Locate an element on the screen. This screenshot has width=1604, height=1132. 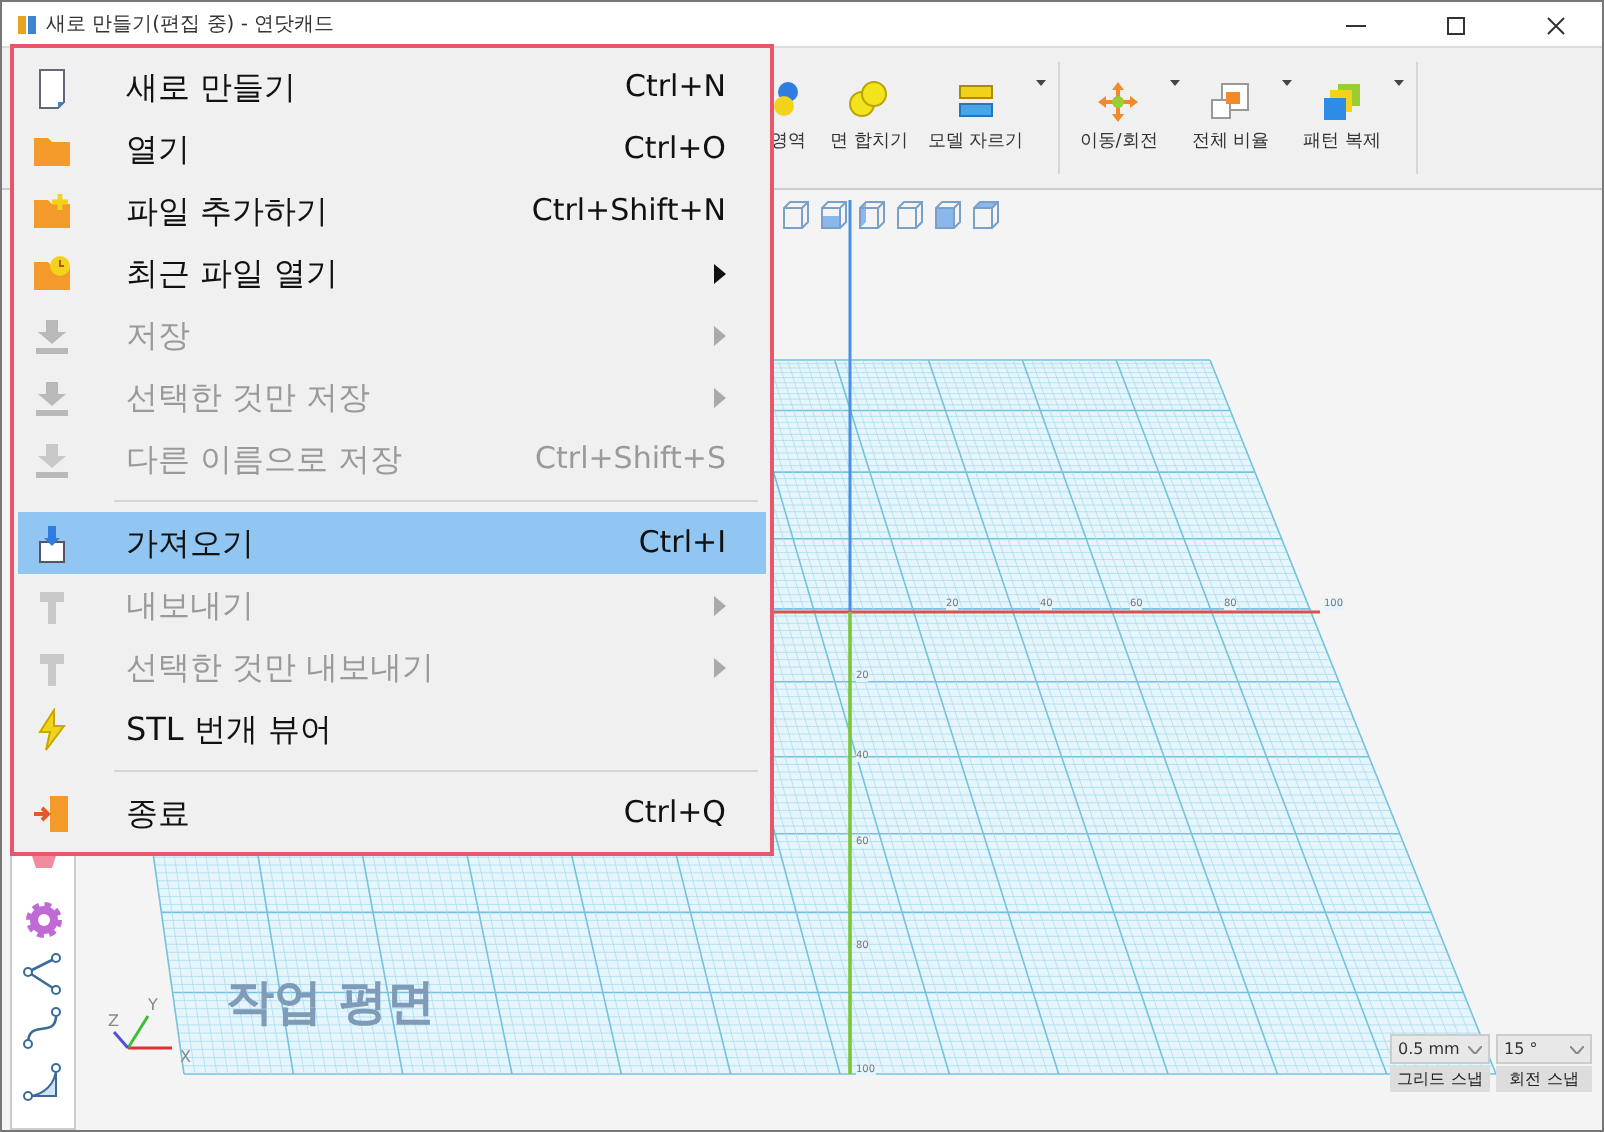
toolbar-button: 면 합치기 is located at coordinates (869, 118).